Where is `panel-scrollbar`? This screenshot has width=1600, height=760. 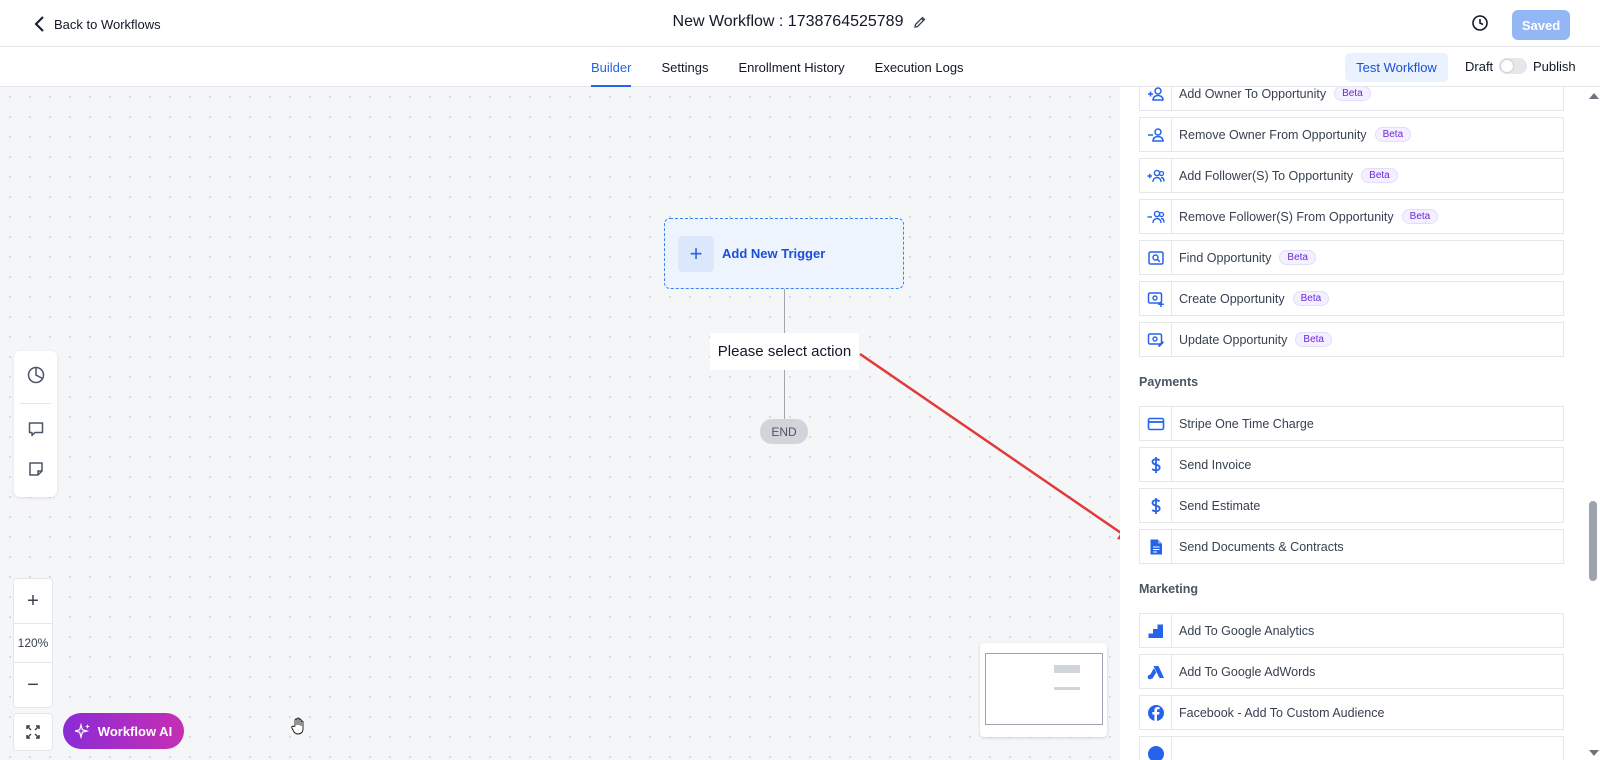 panel-scrollbar is located at coordinates (1593, 423).